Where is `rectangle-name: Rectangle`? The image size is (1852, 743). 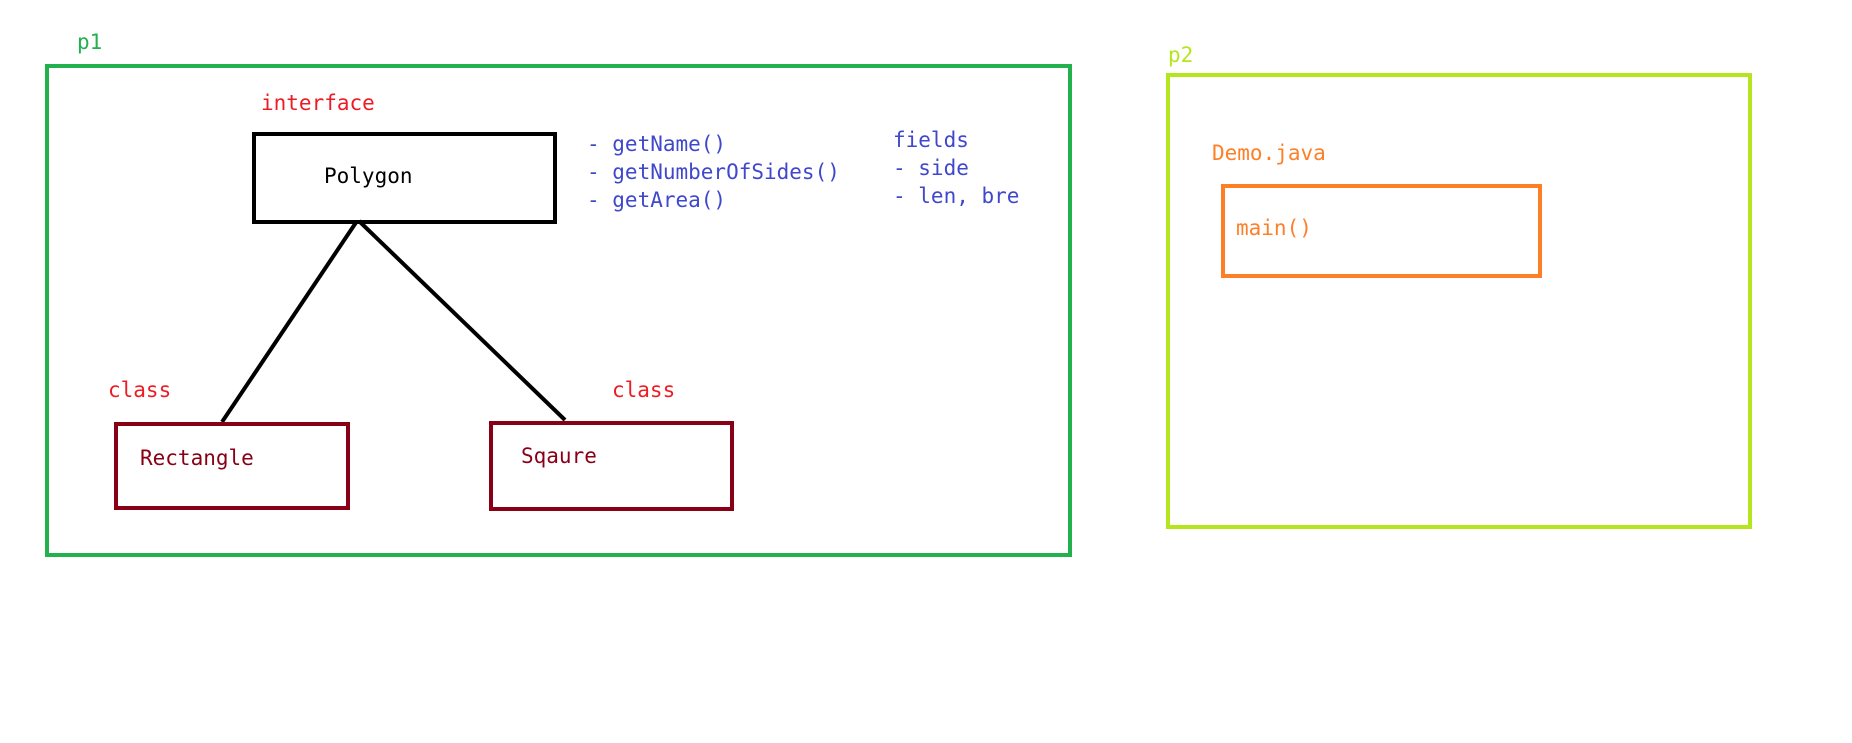
rectangle-name: Rectangle is located at coordinates (197, 458).